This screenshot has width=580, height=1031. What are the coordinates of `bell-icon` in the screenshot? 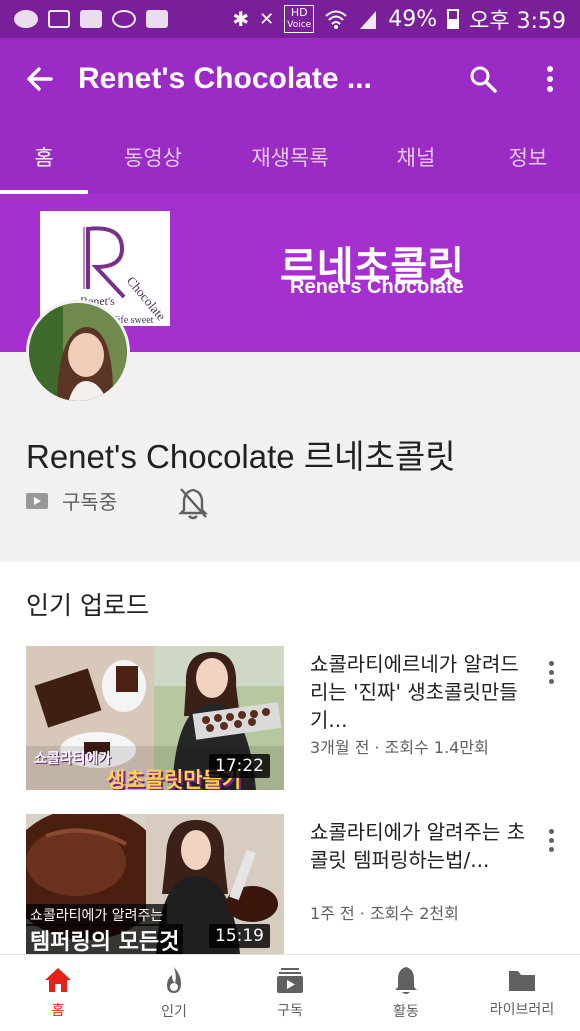 It's located at (406, 980).